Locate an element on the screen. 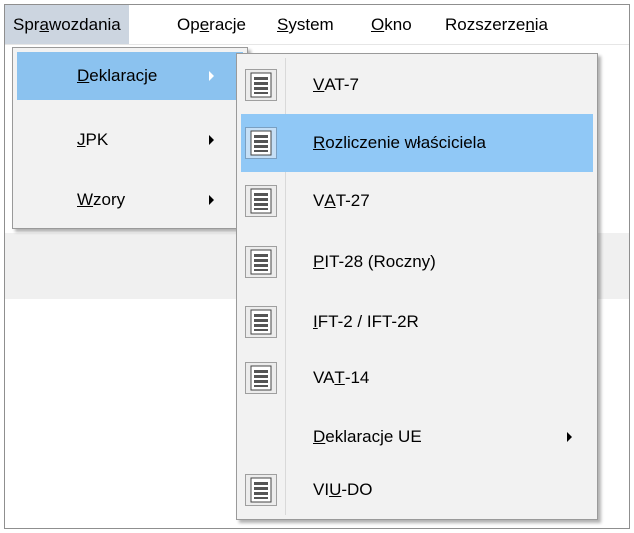 The height and width of the screenshot is (533, 634). submenu-item-ift-2: I FT-2 / IFT-2R is located at coordinates (417, 322).